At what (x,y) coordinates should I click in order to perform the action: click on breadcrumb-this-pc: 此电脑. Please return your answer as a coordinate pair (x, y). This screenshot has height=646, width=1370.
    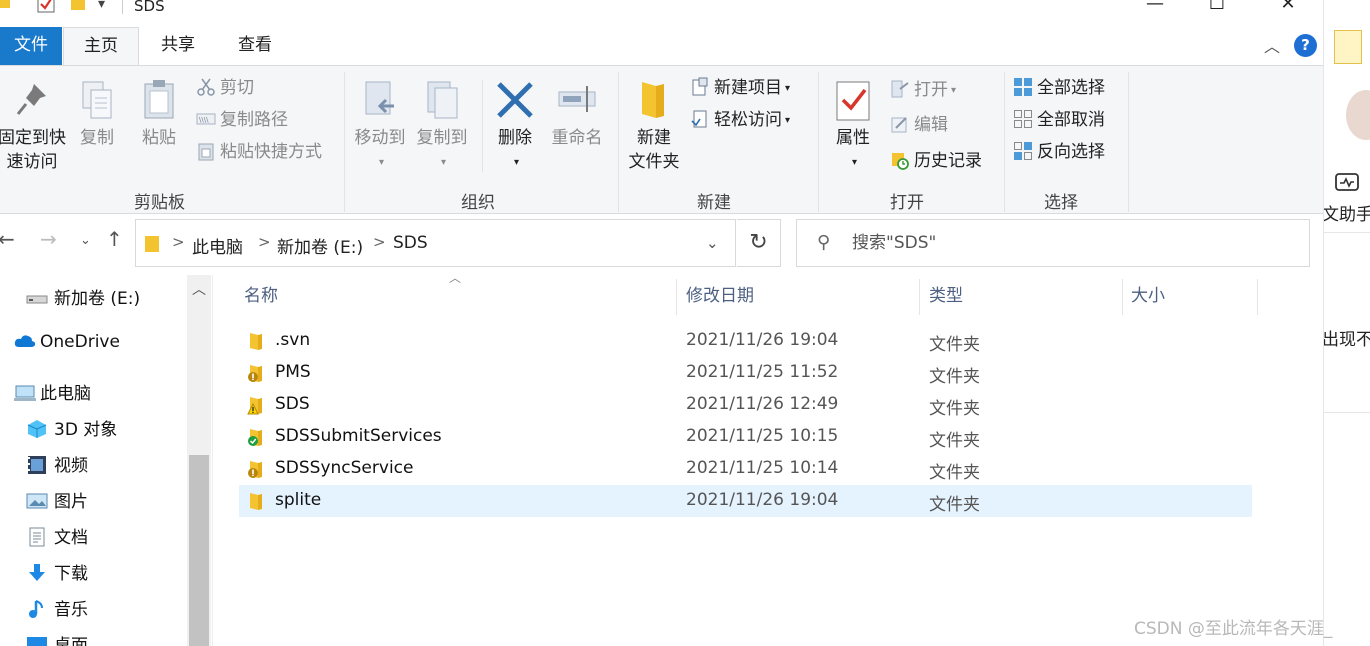
    Looking at the image, I should click on (217, 245).